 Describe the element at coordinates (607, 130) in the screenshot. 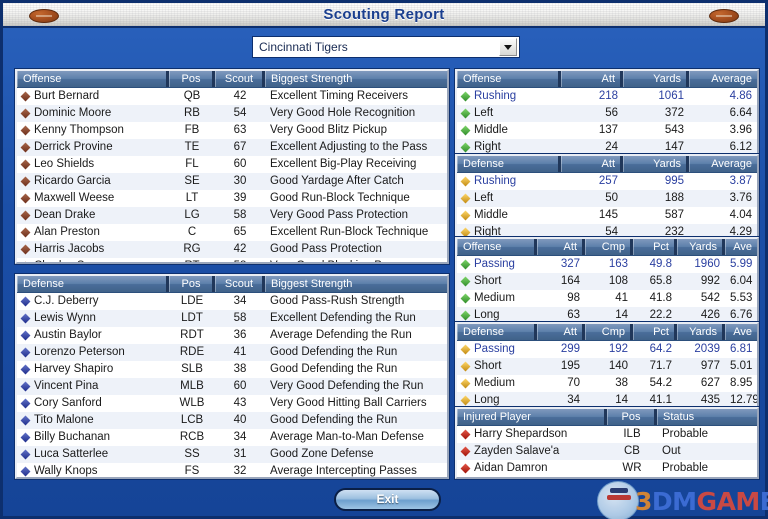

I see `table-row: Middle 137 543 3.96` at that location.